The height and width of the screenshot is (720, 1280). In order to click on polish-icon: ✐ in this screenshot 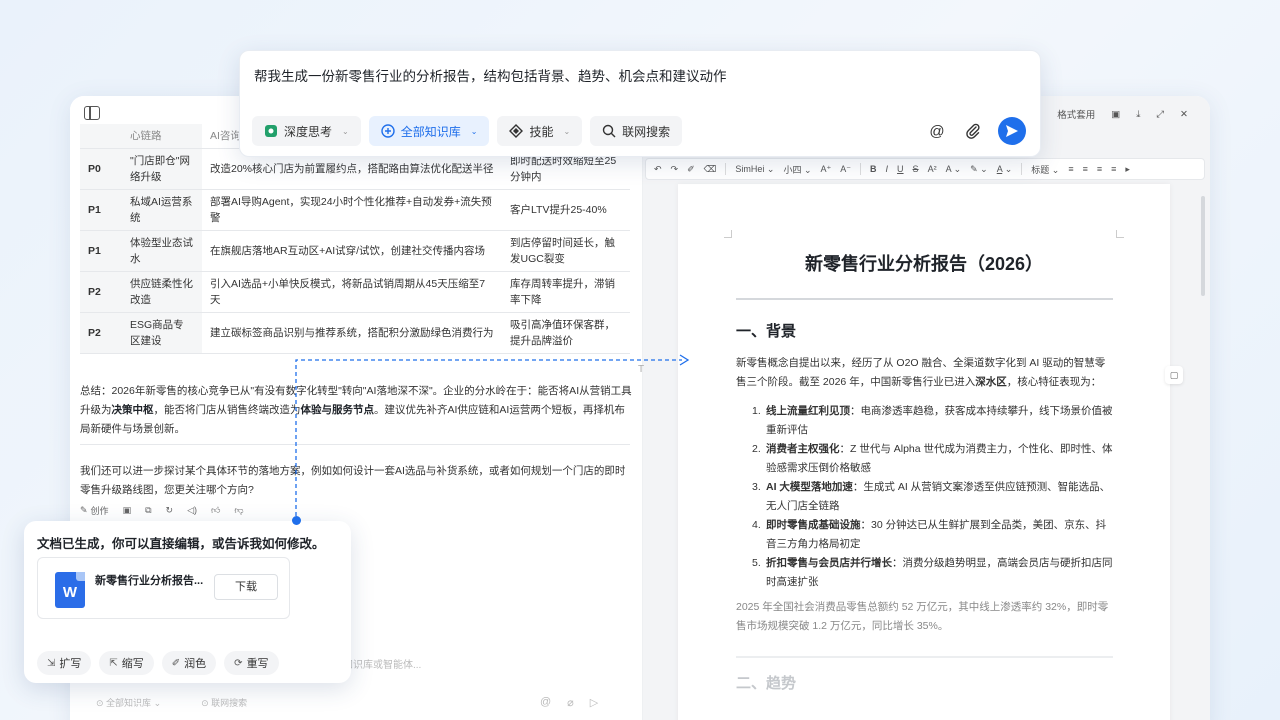, I will do `click(176, 663)`.